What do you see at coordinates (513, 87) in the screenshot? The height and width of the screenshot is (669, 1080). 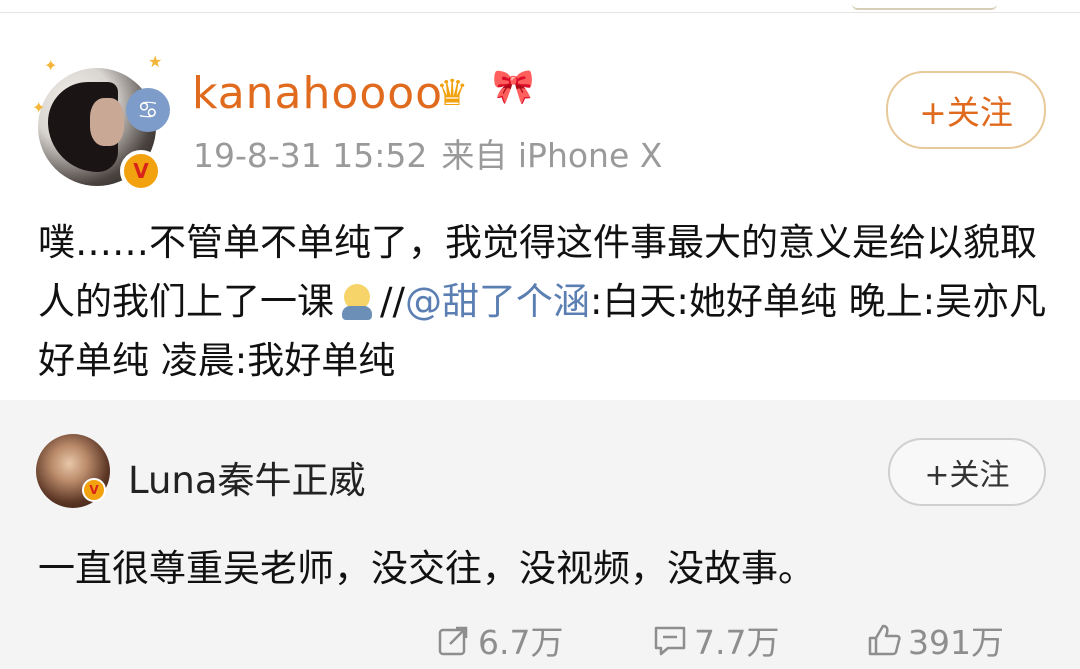 I see `ribbon-icon: 🎀` at bounding box center [513, 87].